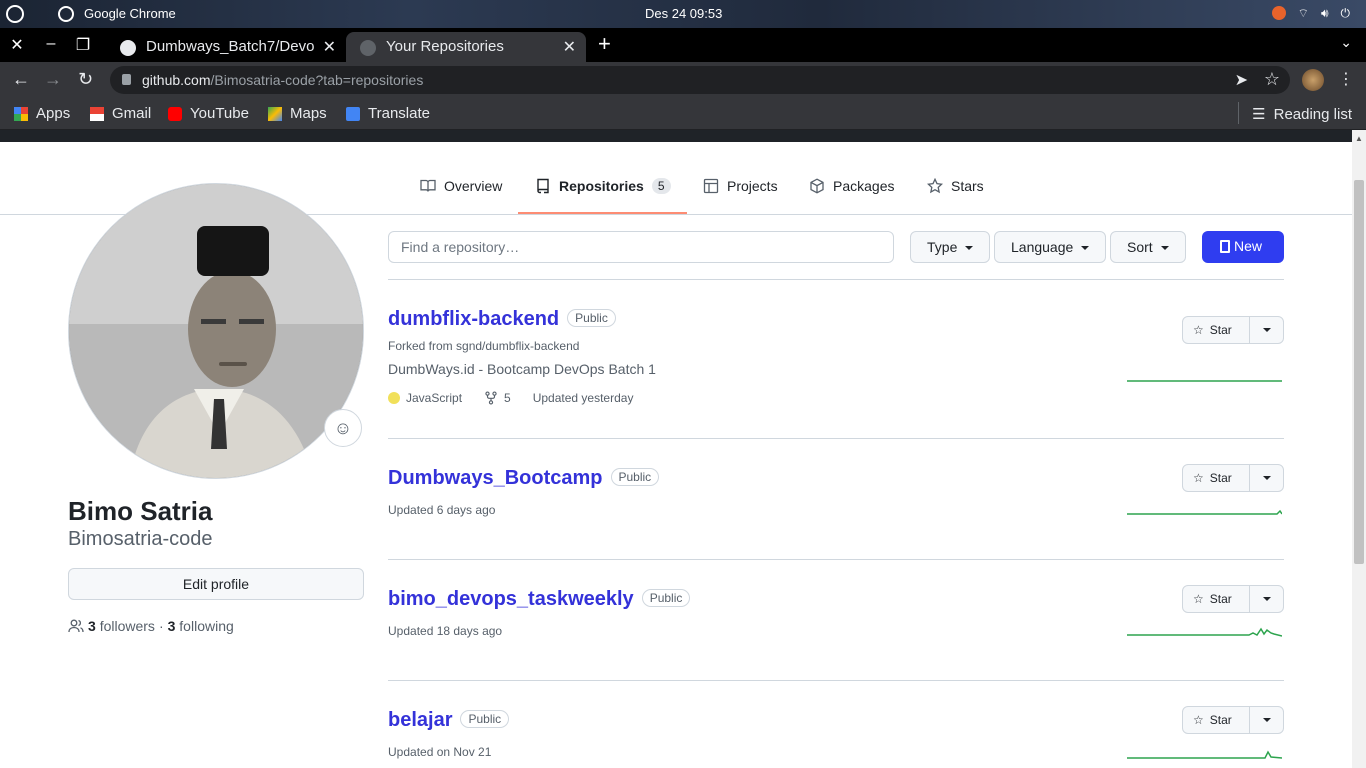  I want to click on bookmark-translate: Translate, so click(388, 113).